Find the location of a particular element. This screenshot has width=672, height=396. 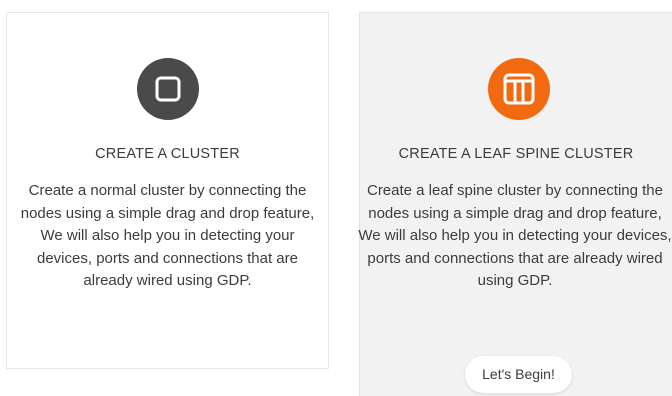

lets-begin-button: Let's Begin! is located at coordinates (518, 374).